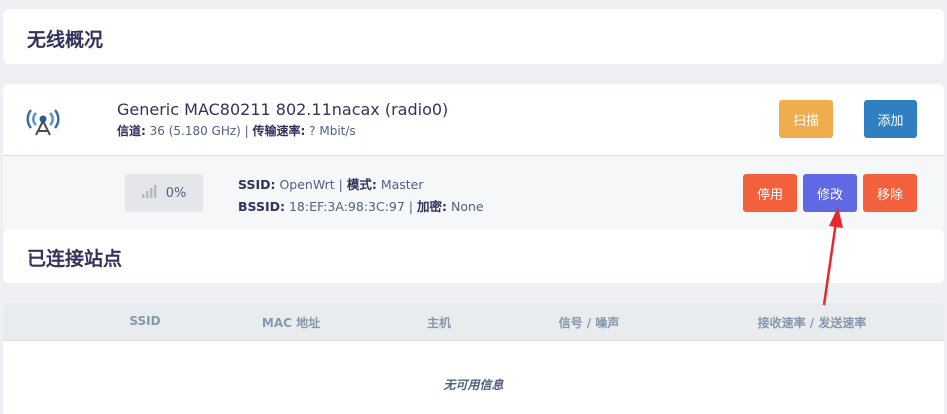 Image resolution: width=947 pixels, height=414 pixels. I want to click on mode-label: 模式:, so click(361, 184).